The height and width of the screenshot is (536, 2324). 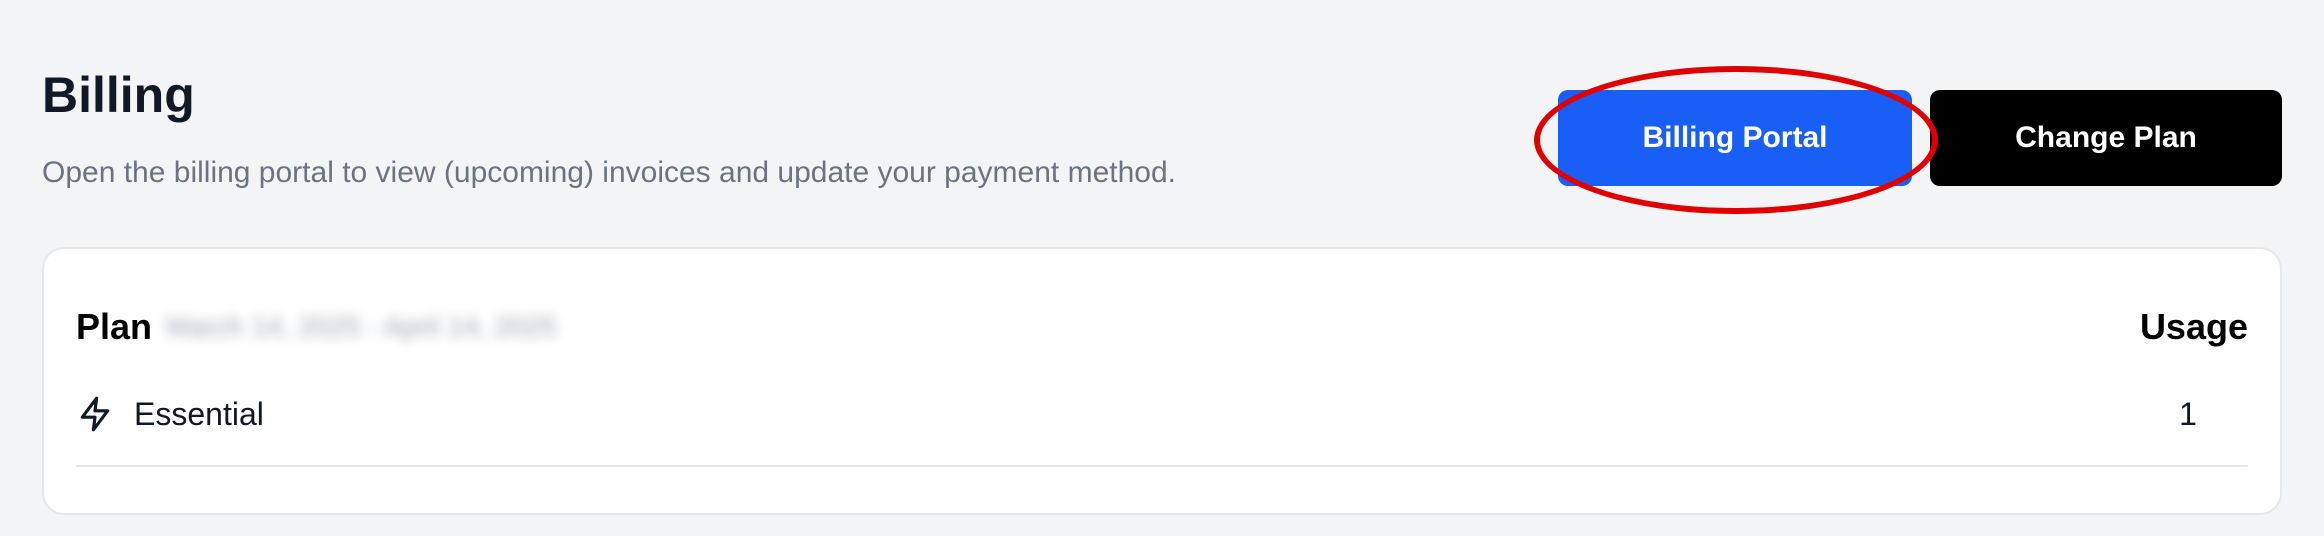 What do you see at coordinates (2188, 413) in the screenshot?
I see `usage-value: 1` at bounding box center [2188, 413].